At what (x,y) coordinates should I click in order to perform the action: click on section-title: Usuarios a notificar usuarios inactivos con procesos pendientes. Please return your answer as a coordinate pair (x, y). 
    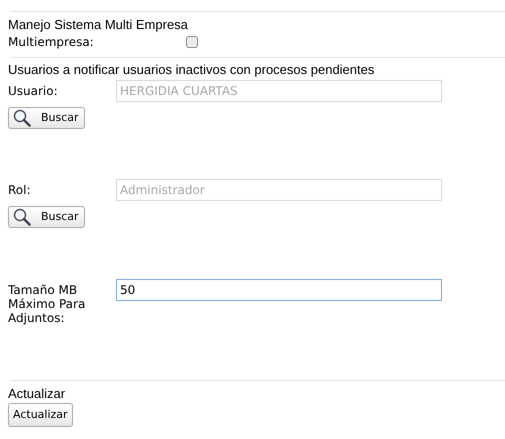
    Looking at the image, I should click on (192, 70).